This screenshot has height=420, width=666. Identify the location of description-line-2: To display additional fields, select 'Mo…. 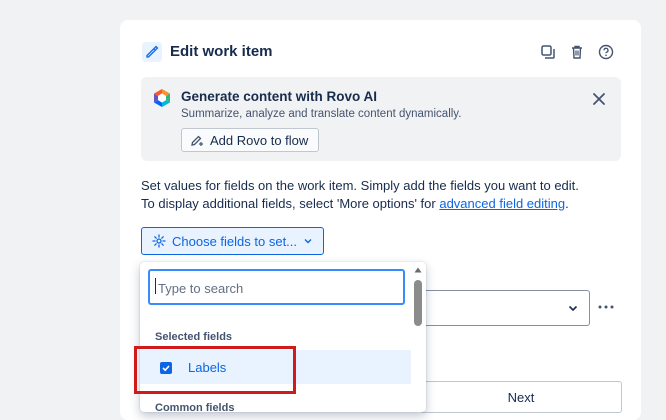
(381, 204).